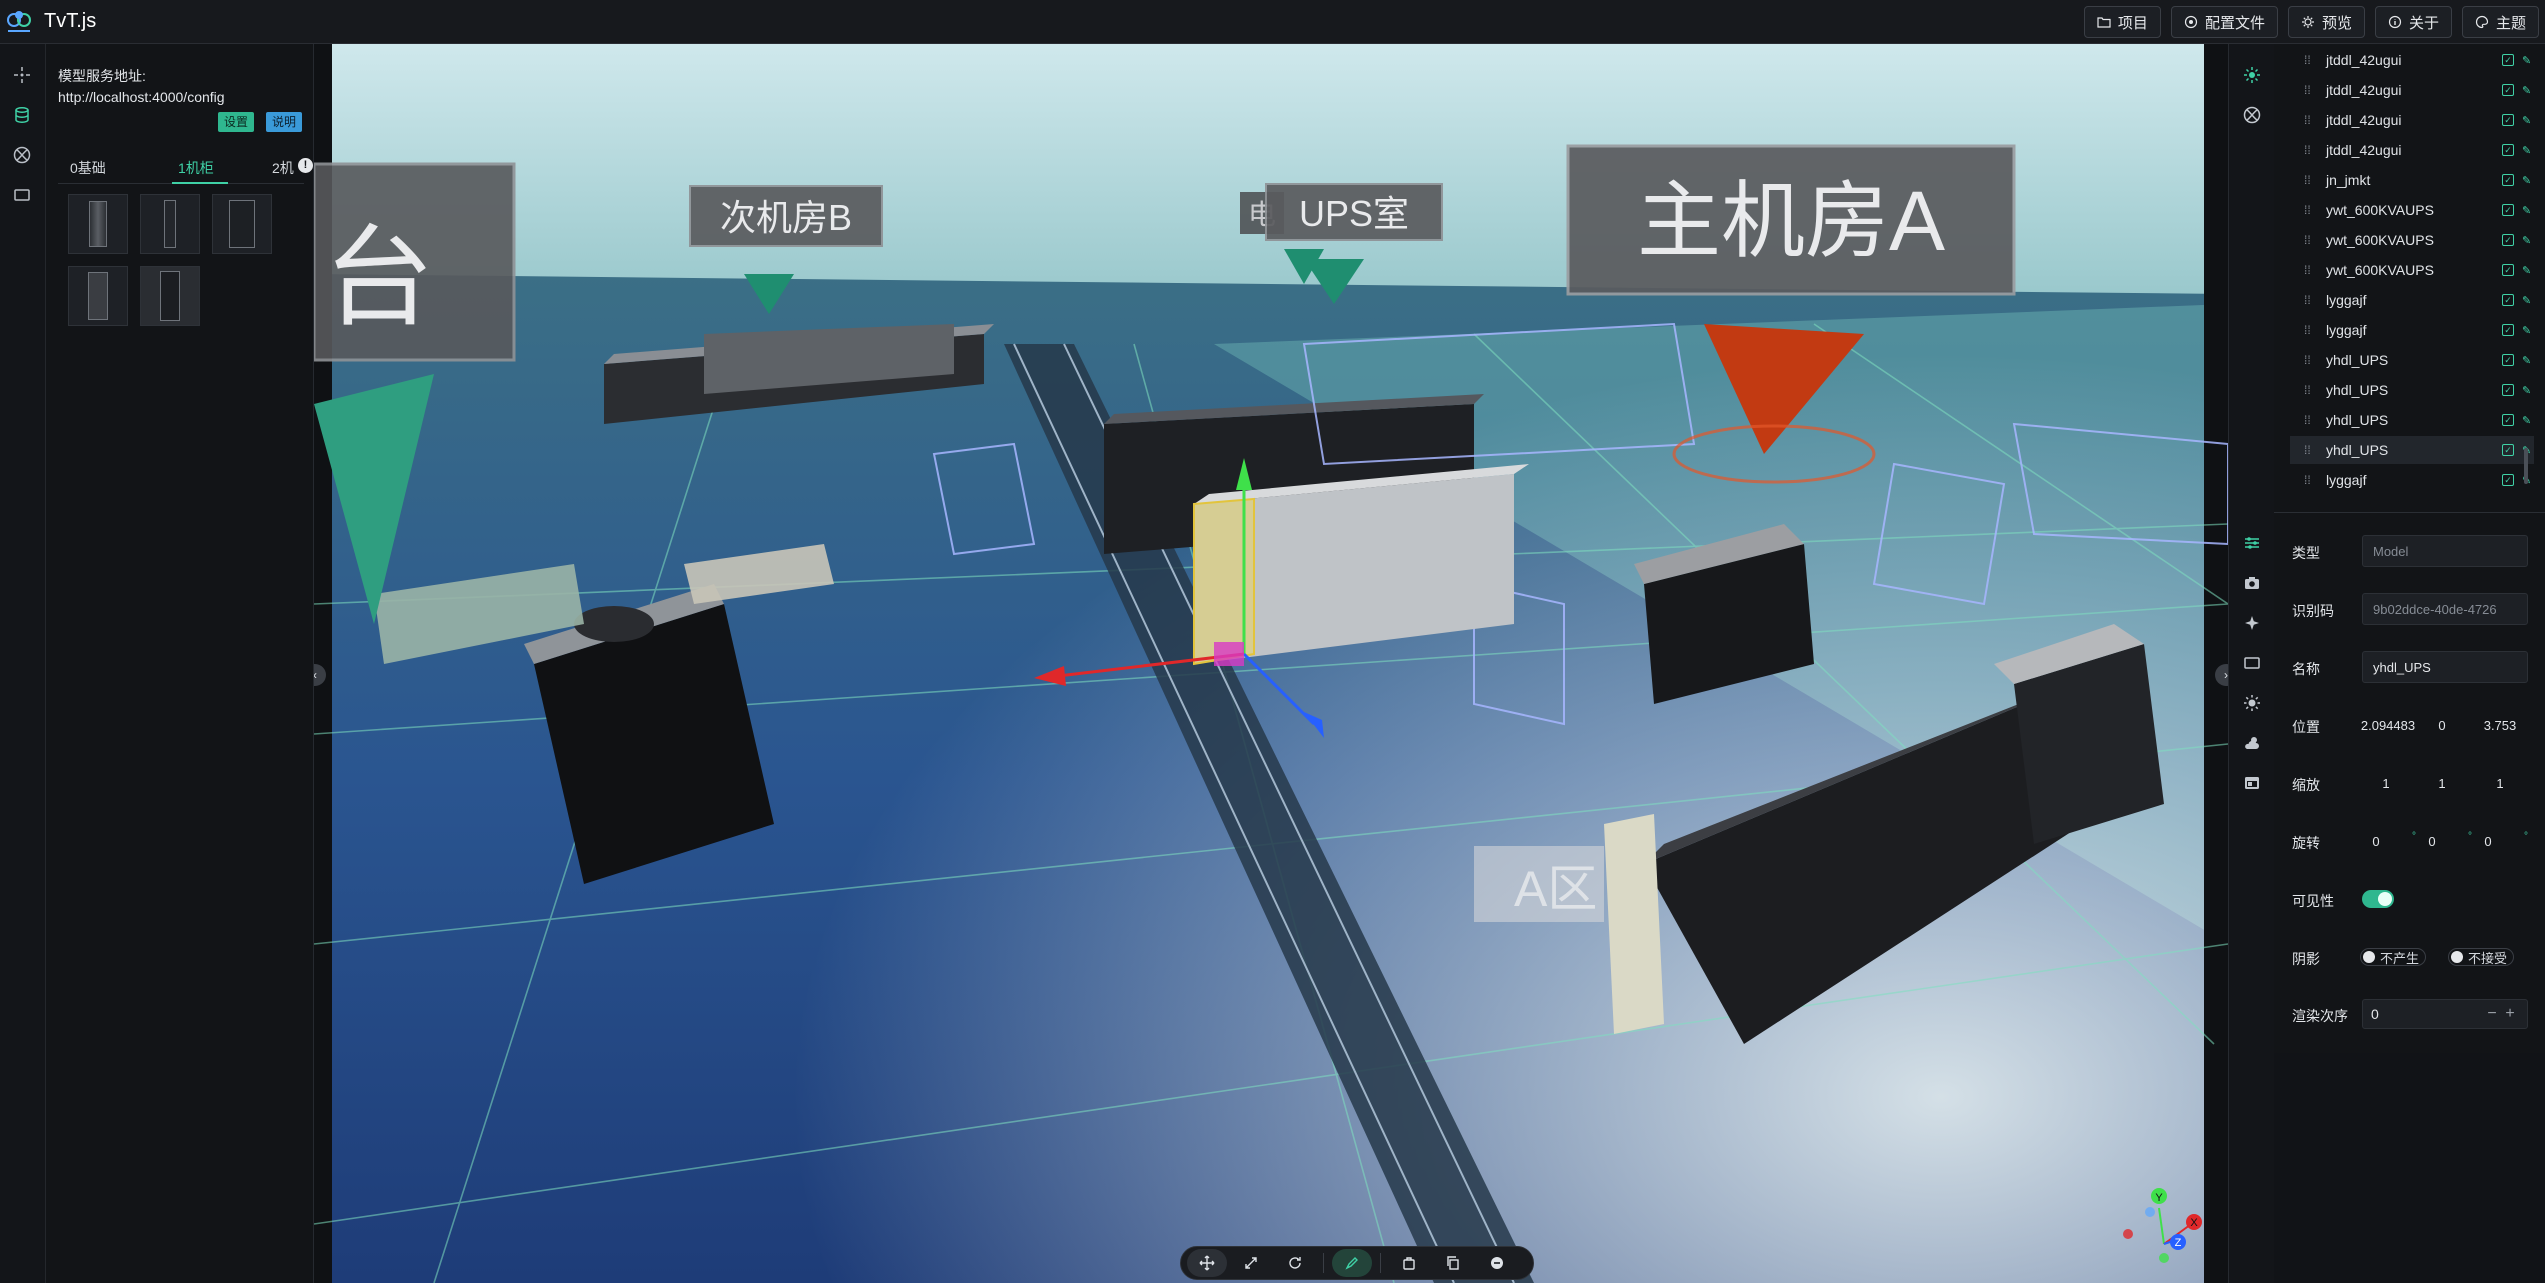 This screenshot has height=1283, width=2545. Describe the element at coordinates (2378, 899) in the screenshot. I see `visibility-toggle` at that location.